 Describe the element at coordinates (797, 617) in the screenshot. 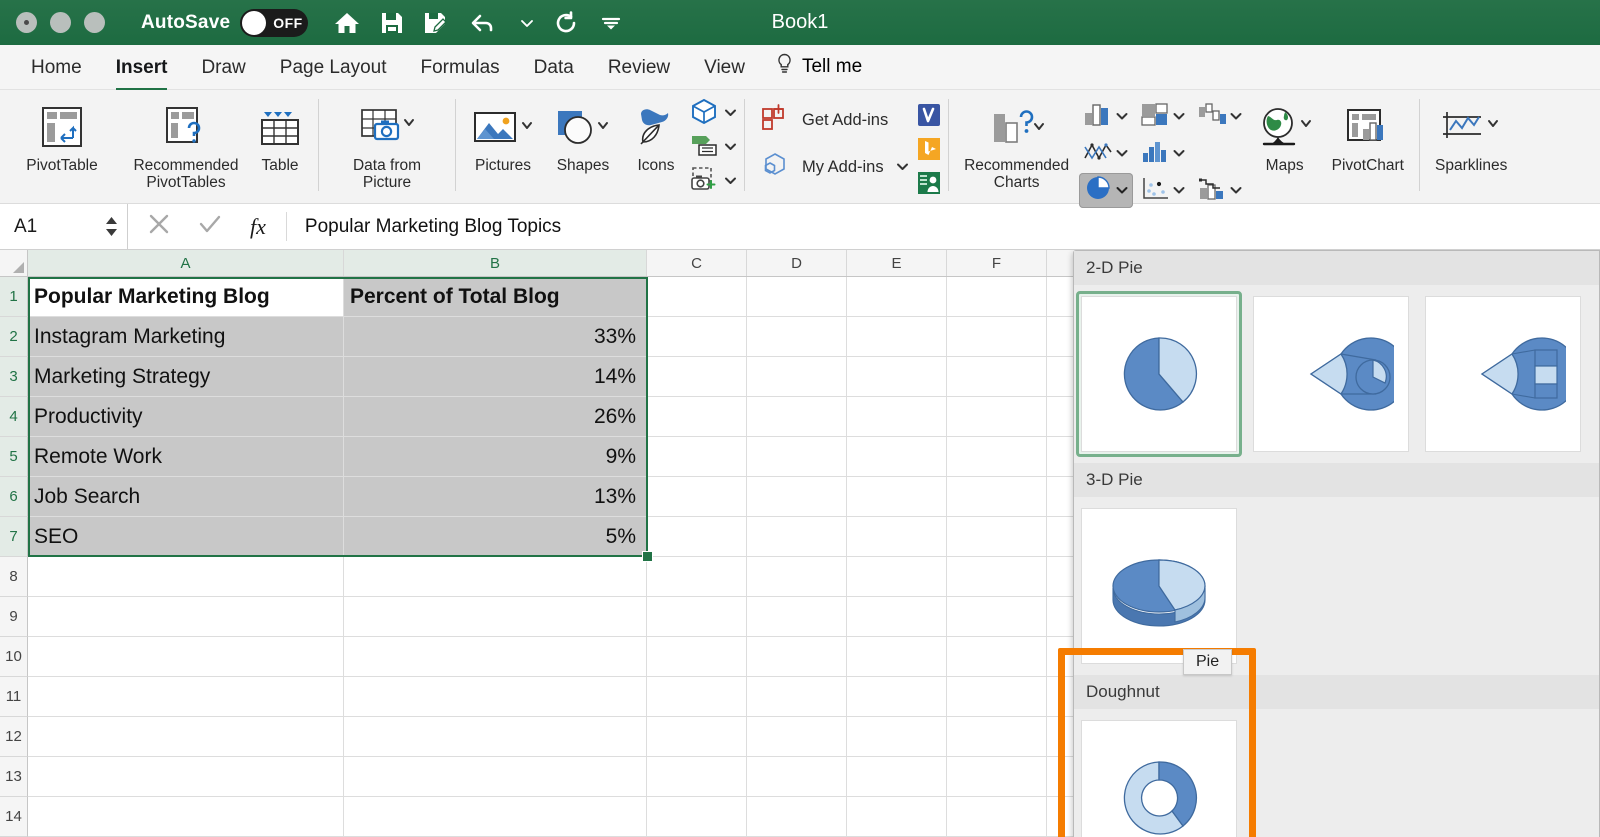

I see `cell-d9` at that location.